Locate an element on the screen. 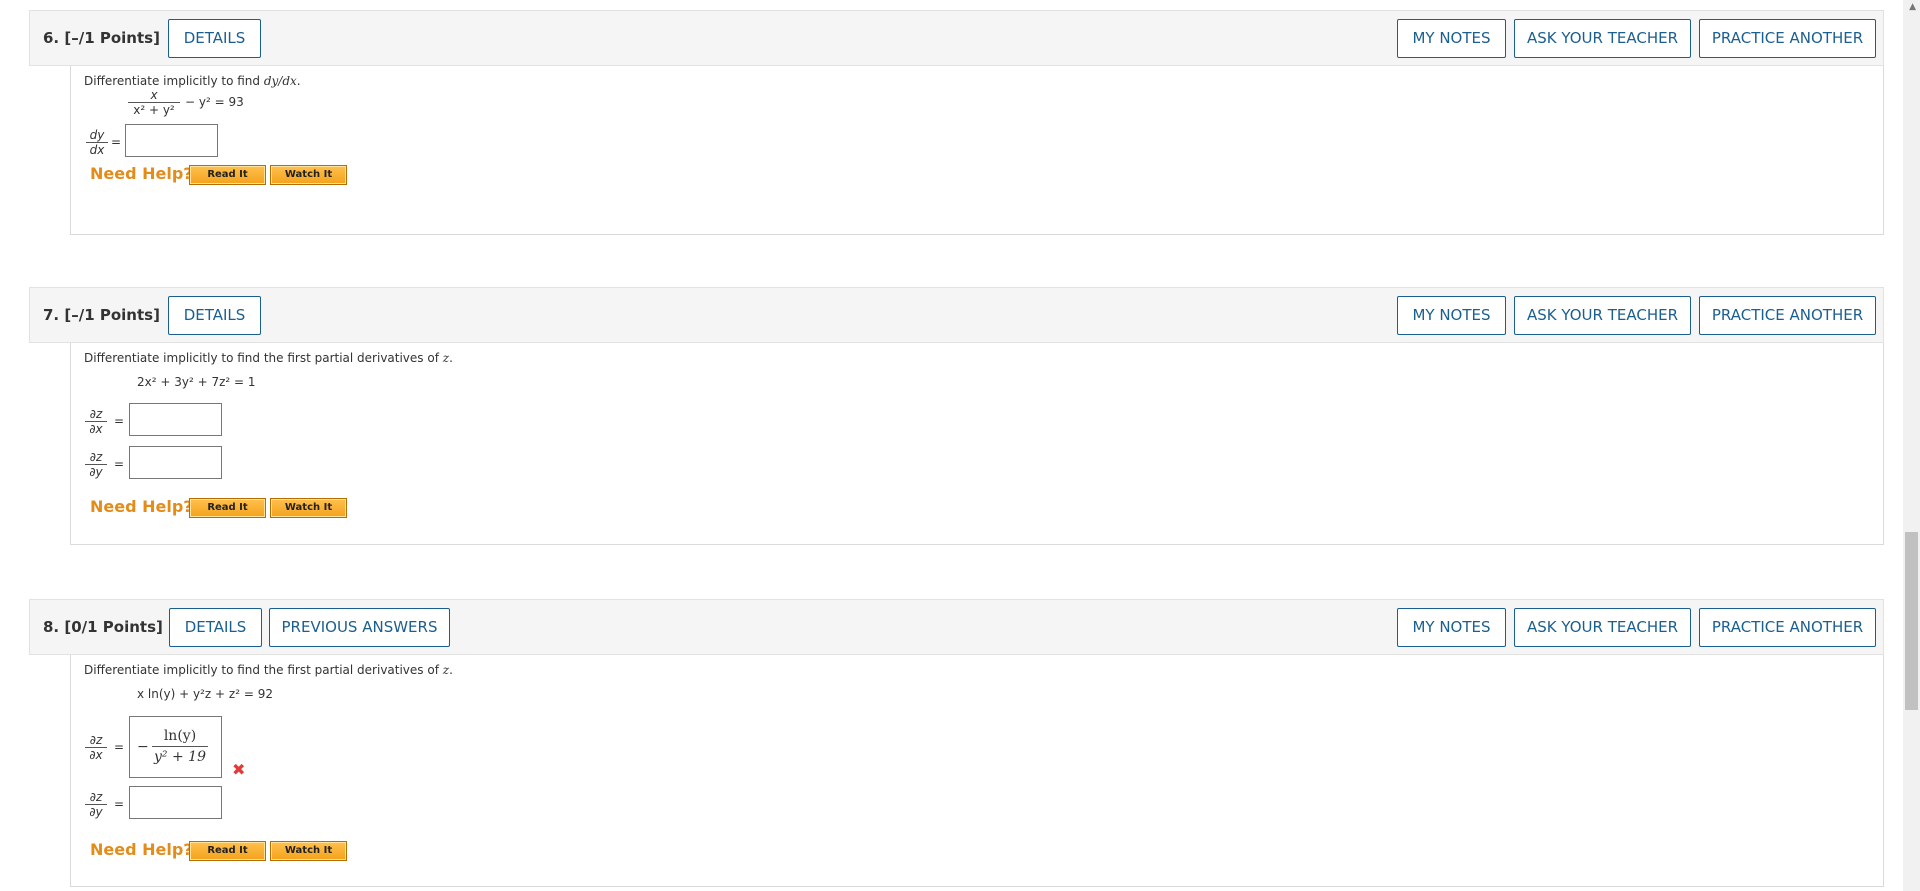 The image size is (1920, 891). equation-rest: − y² = 93 is located at coordinates (214, 102).